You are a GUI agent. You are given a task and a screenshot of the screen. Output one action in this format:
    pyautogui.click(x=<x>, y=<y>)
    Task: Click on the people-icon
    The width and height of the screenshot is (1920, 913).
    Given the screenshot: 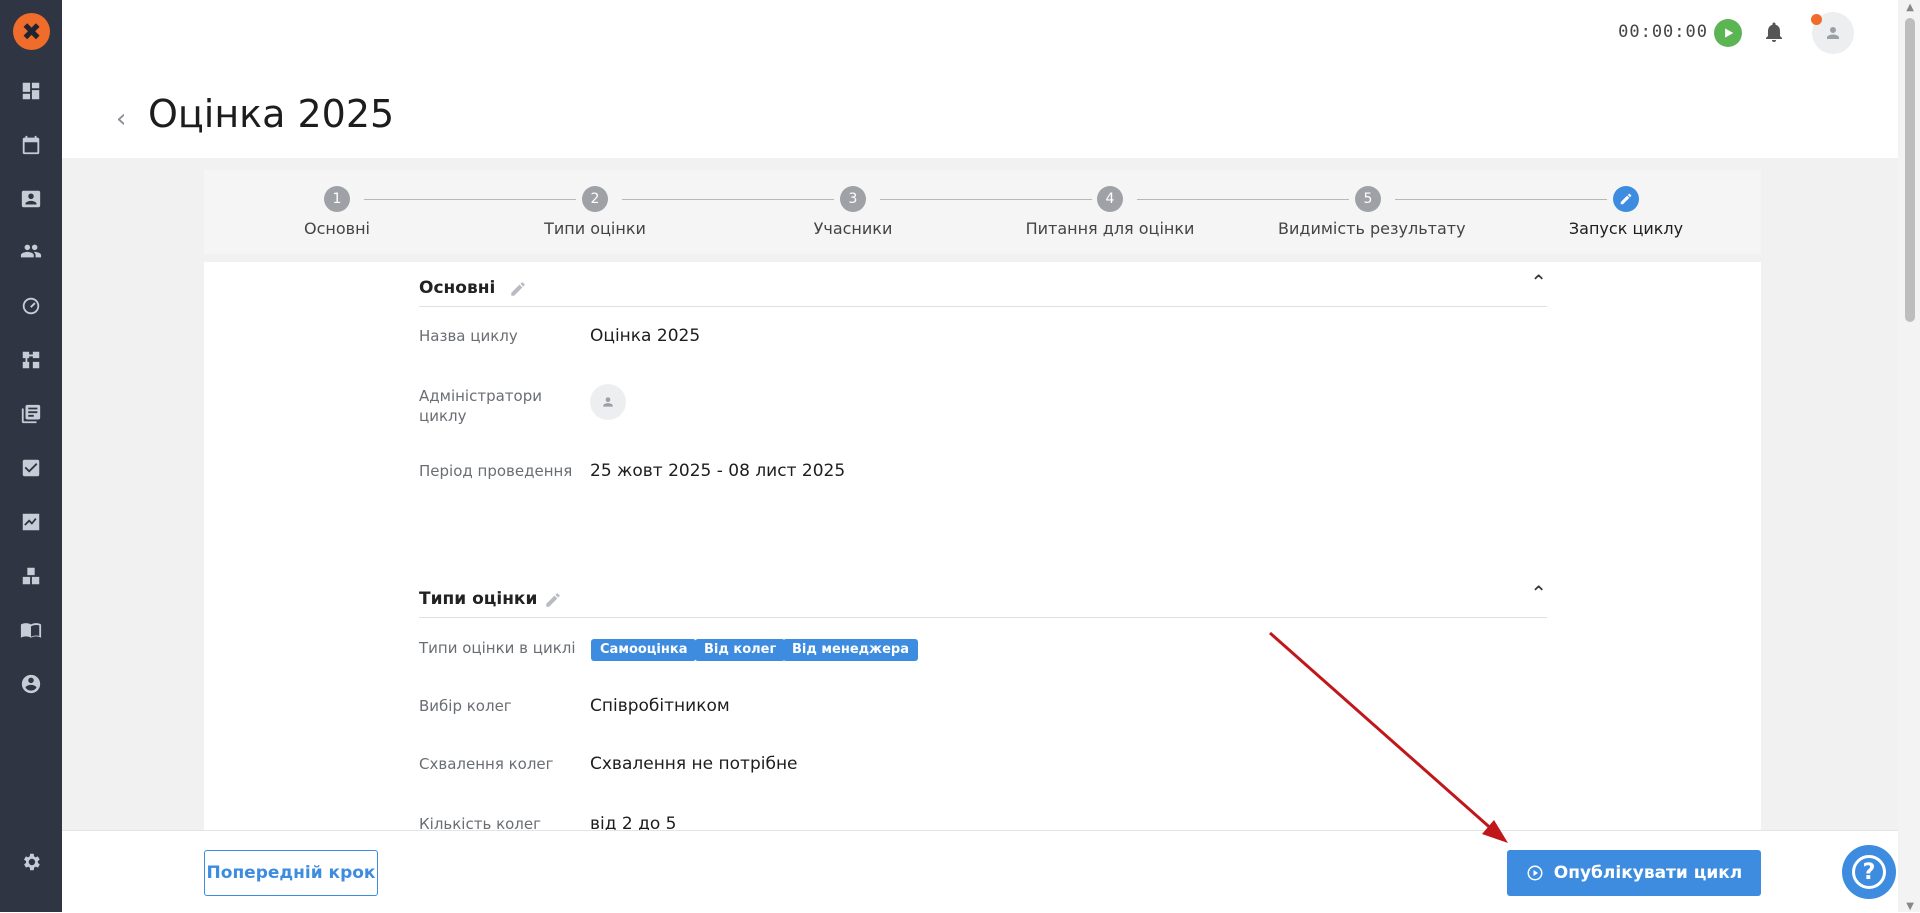 What is the action you would take?
    pyautogui.click(x=31, y=251)
    